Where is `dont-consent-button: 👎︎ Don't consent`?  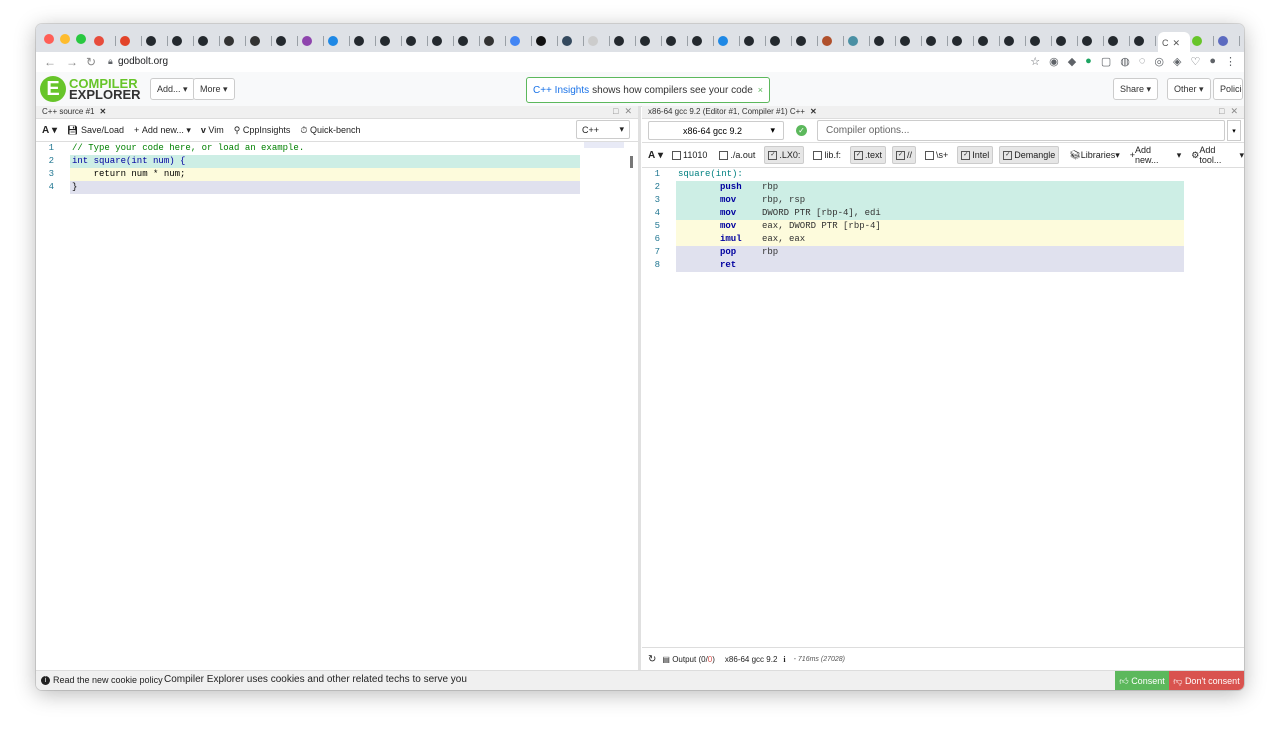
dont-consent-button: 👎︎ Don't consent is located at coordinates (1206, 680).